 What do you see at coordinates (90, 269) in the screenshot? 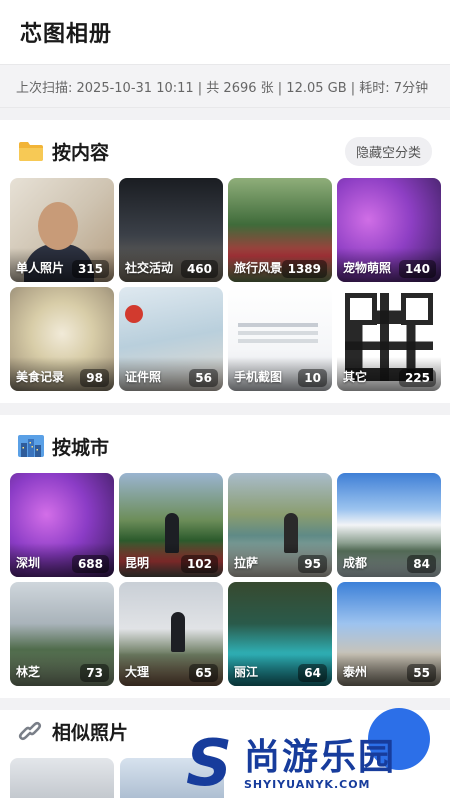
I see `tile-count: 315` at bounding box center [90, 269].